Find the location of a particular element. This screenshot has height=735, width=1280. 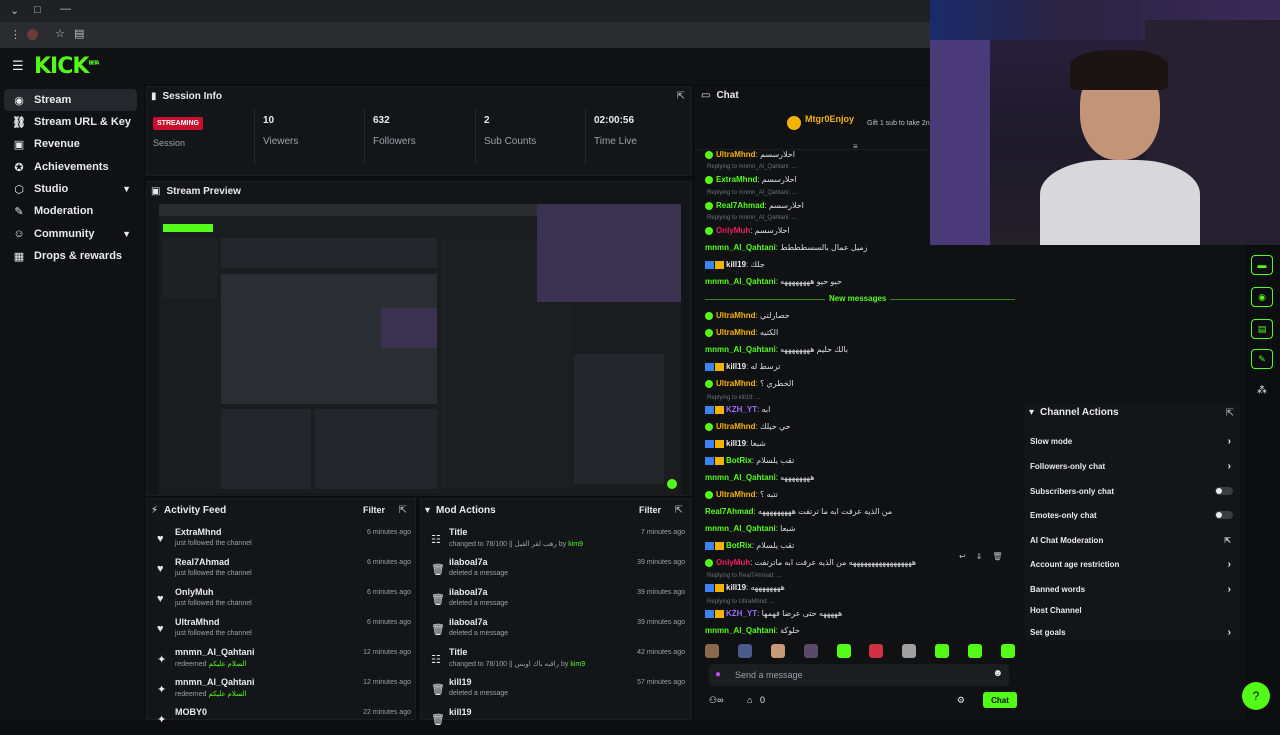

chat-message: OnlyMuh: احلارسسم is located at coordinates (747, 230).